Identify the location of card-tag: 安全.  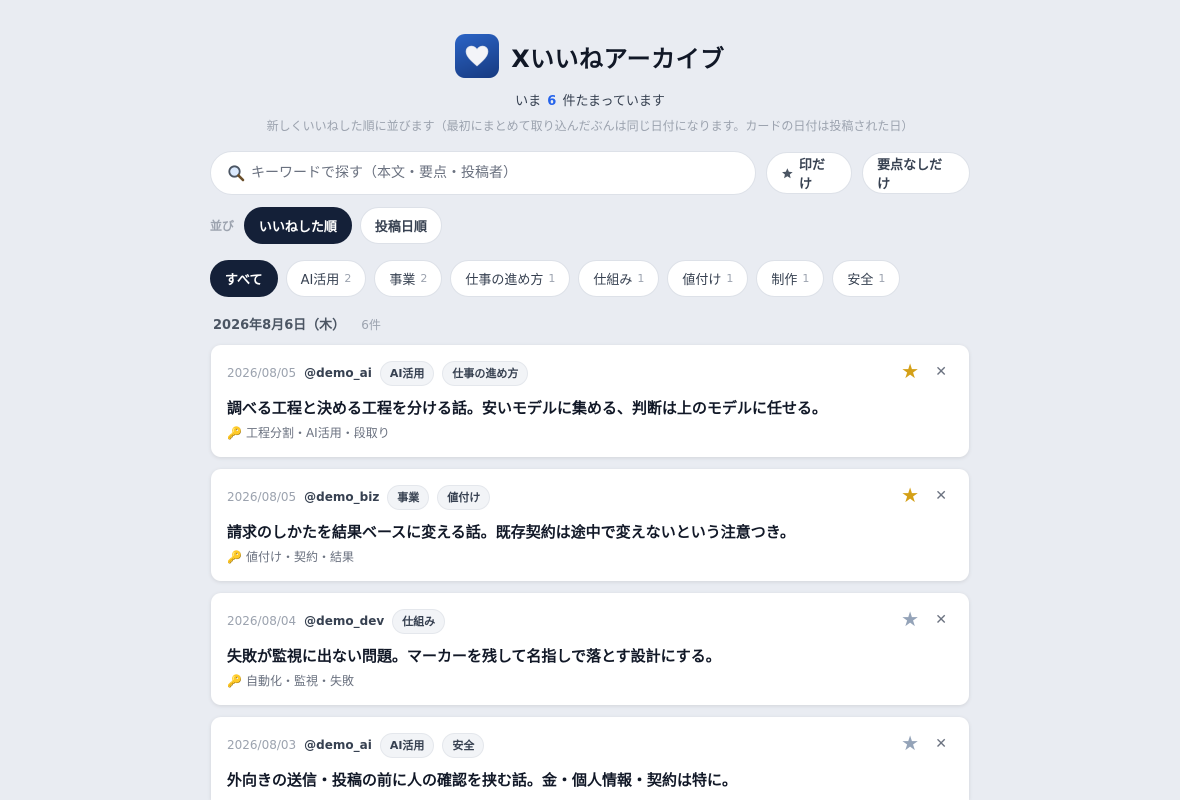
(463, 745).